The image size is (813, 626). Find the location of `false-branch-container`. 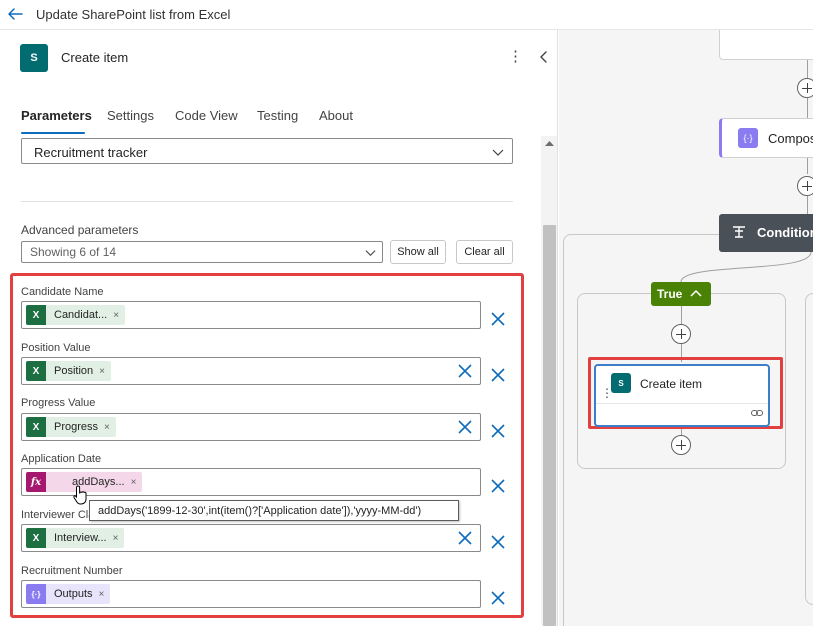

false-branch-container is located at coordinates (809, 449).